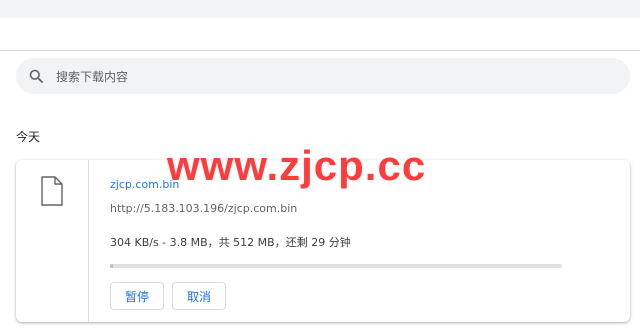  What do you see at coordinates (230, 242) in the screenshot?
I see `download-status: 304 KB/s - 3.8 MB，共 512 MB，还剩 29 分钟` at bounding box center [230, 242].